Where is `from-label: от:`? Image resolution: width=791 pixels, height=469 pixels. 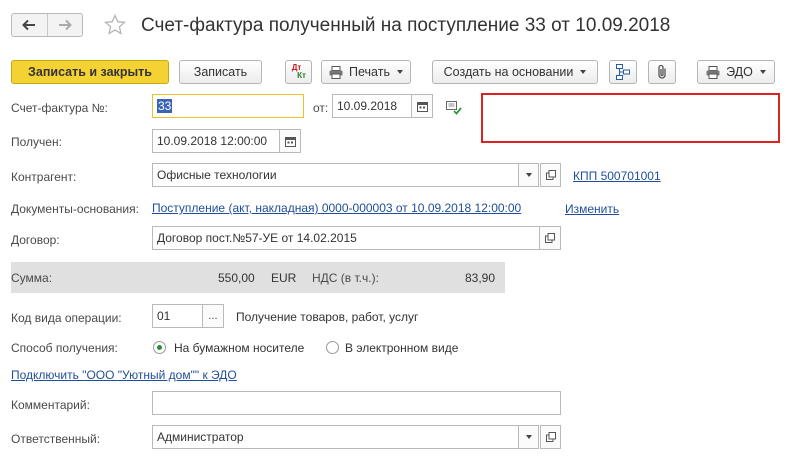 from-label: от: is located at coordinates (321, 108).